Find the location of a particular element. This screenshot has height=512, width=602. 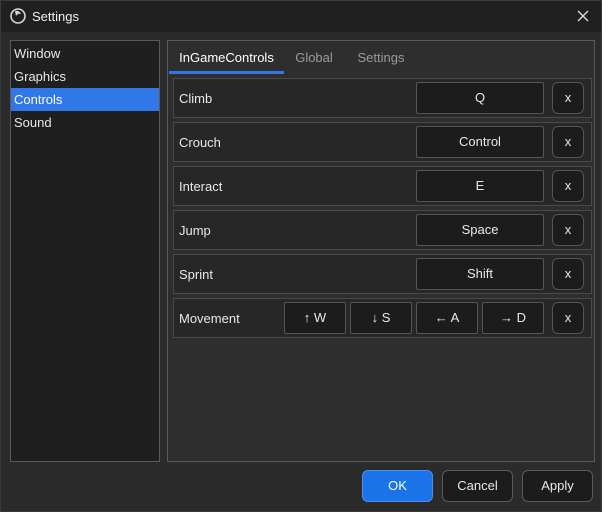

key-binding-button-down: ↓ S is located at coordinates (381, 318).